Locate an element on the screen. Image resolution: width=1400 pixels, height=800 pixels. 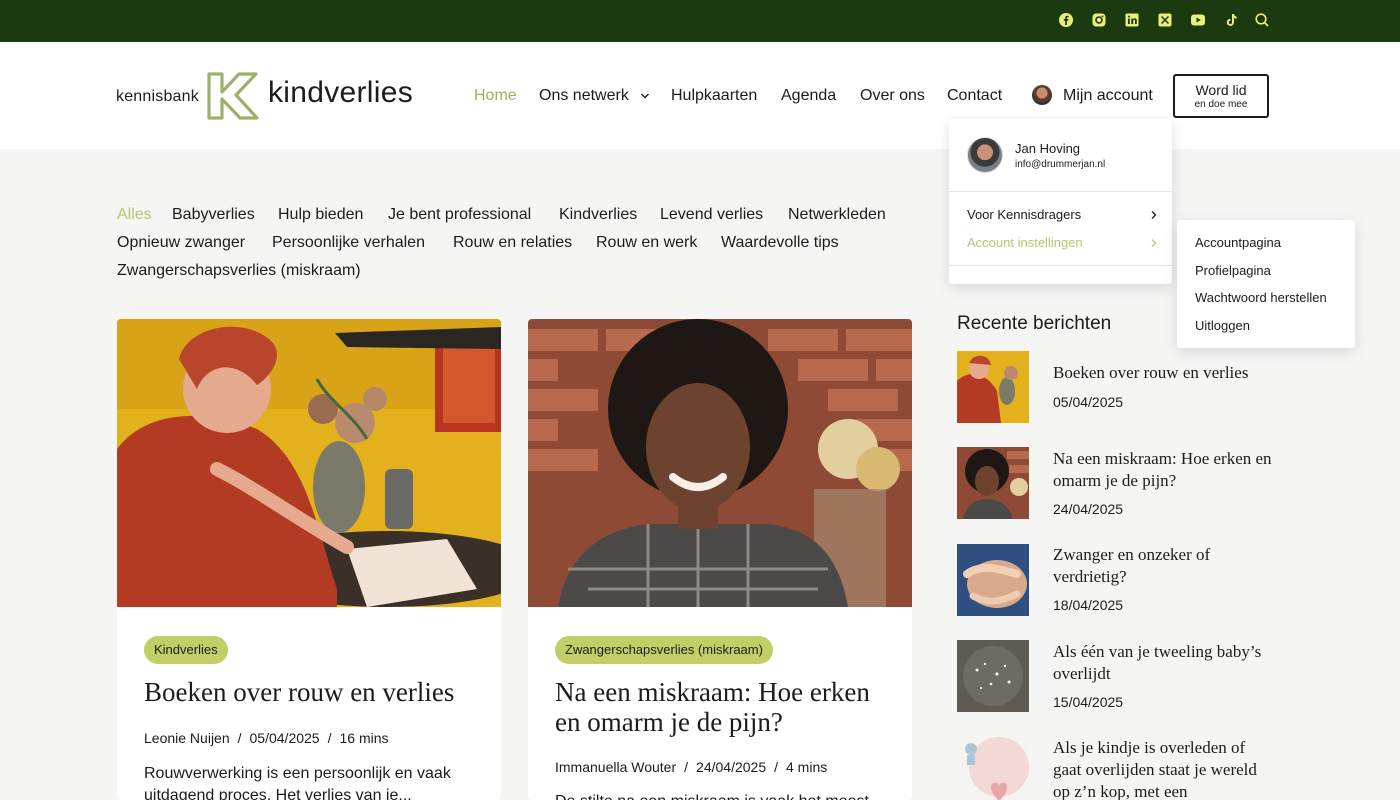
category-opnieuw-zwanger: Opnieuw zwanger is located at coordinates (181, 243).